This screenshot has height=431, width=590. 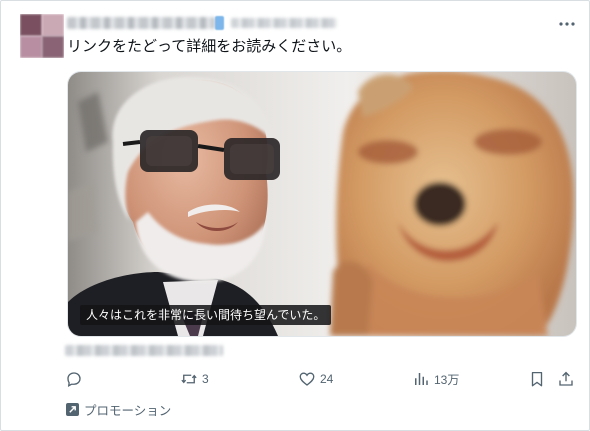 I want to click on promoted-text: プロモーション, so click(x=128, y=410).